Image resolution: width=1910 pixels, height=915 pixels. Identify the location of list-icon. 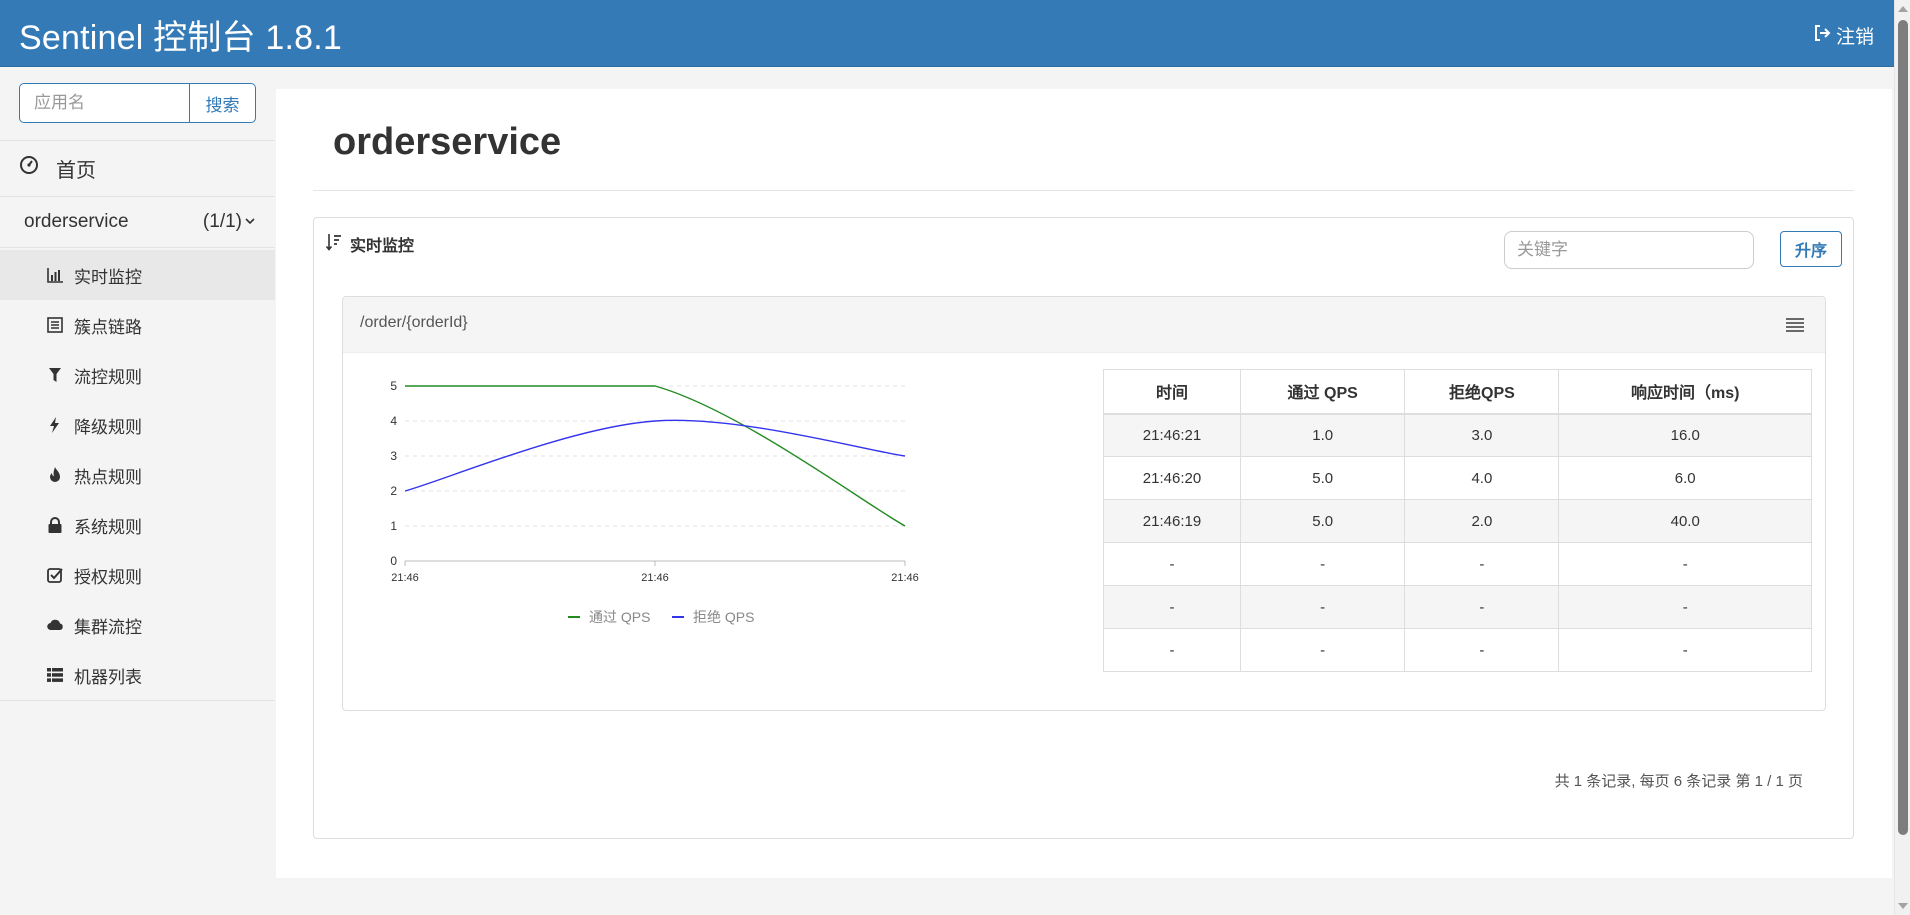
(55, 325).